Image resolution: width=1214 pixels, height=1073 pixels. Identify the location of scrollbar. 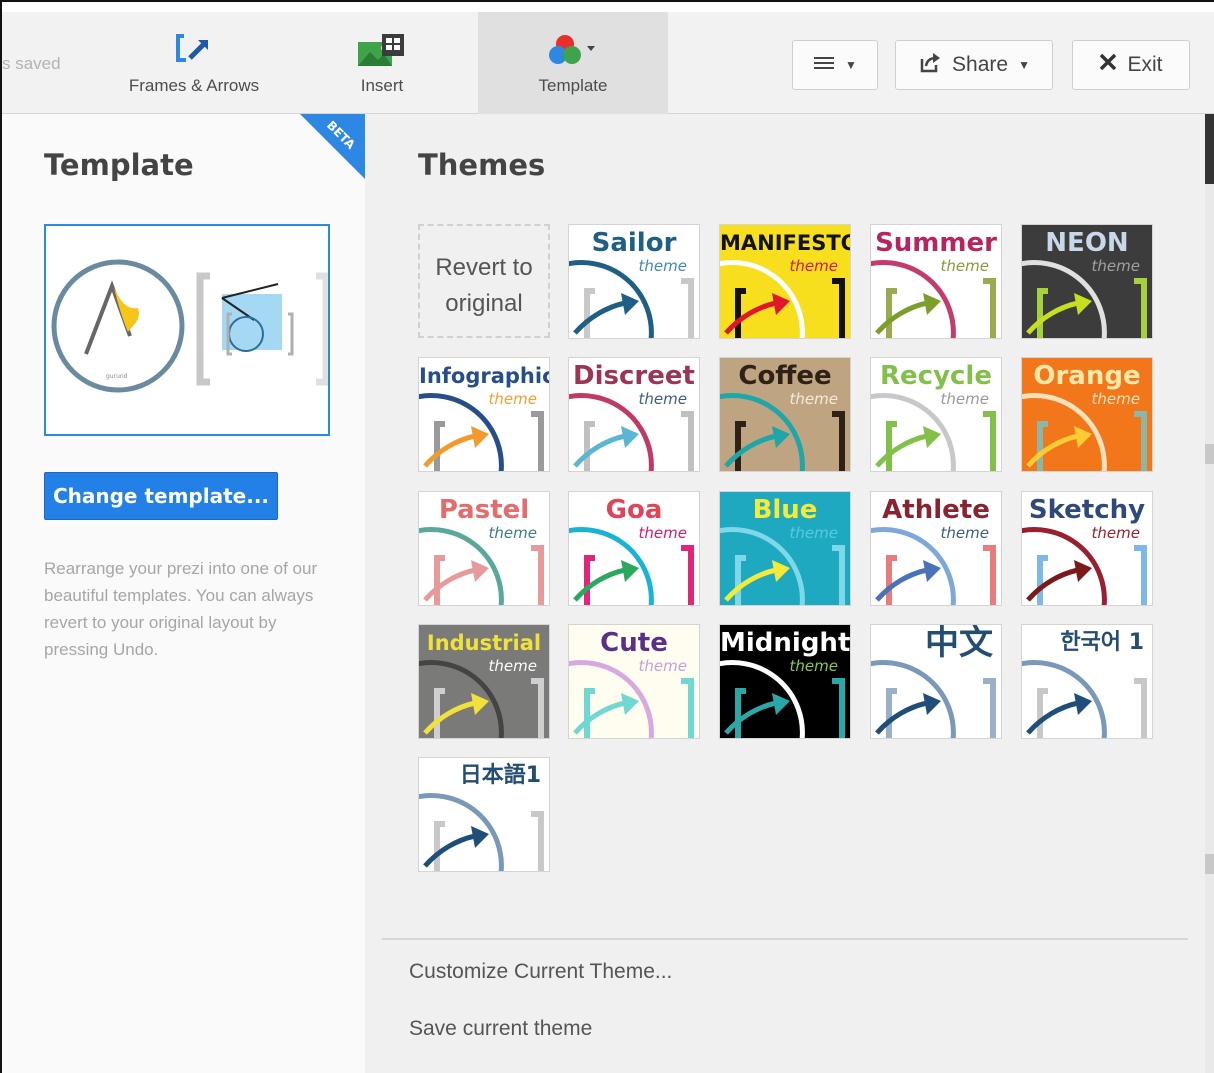
(1209, 593).